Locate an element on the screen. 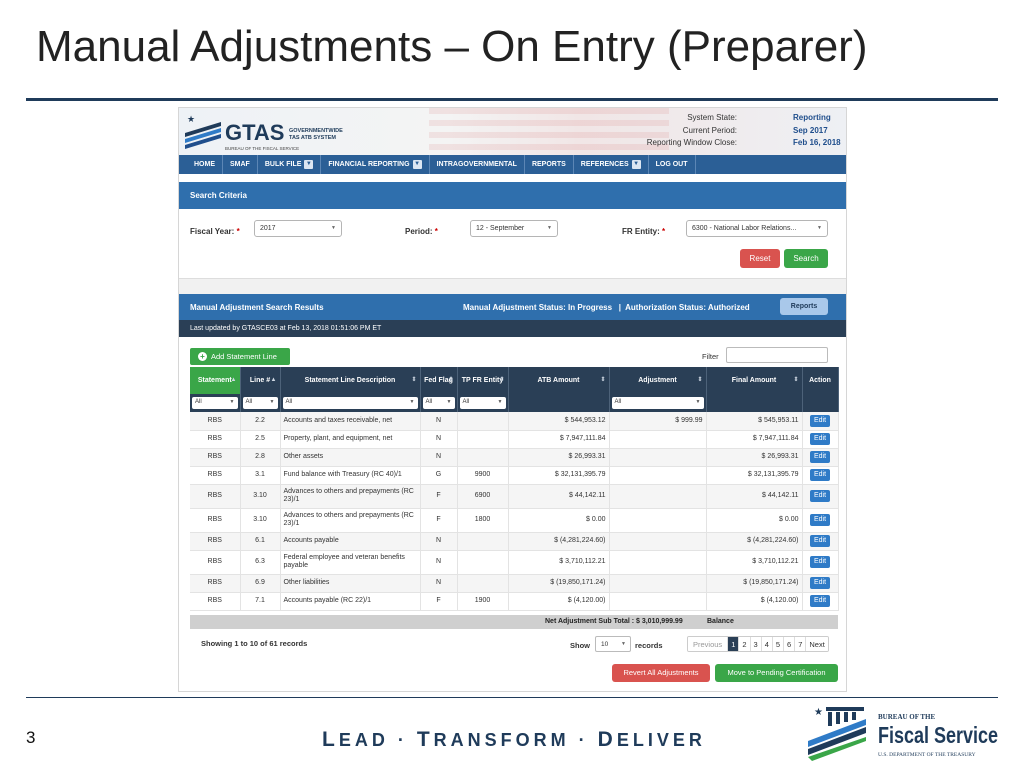  nav-label: SMAF is located at coordinates (240, 164).